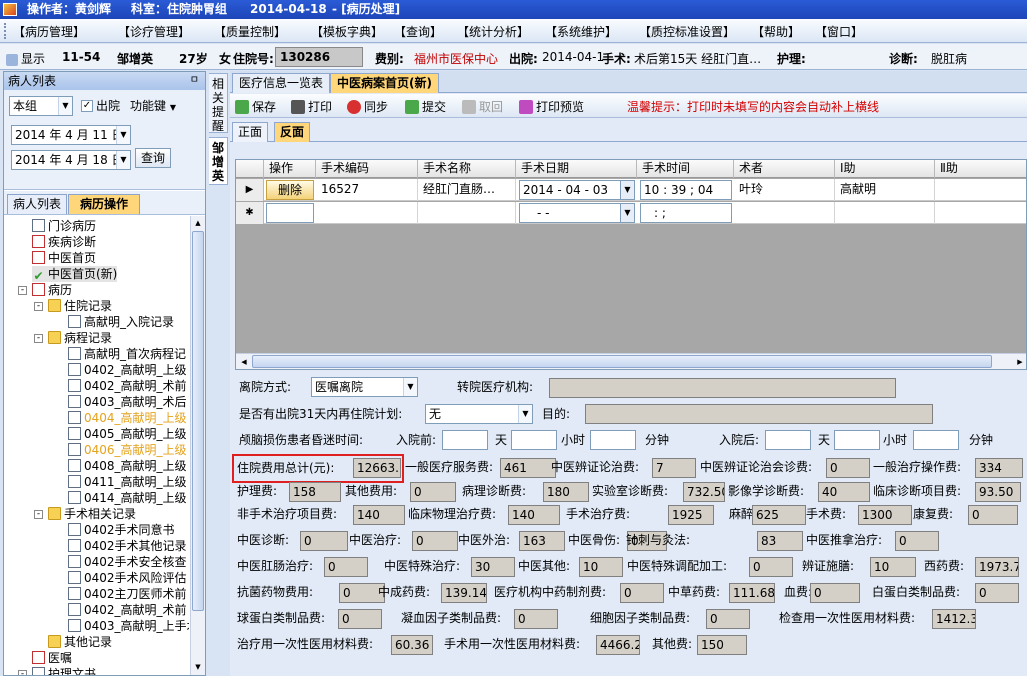 This screenshot has width=1027, height=676. What do you see at coordinates (127, 370) in the screenshot?
I see `tree-item: 0402_高献明_上级` at bounding box center [127, 370].